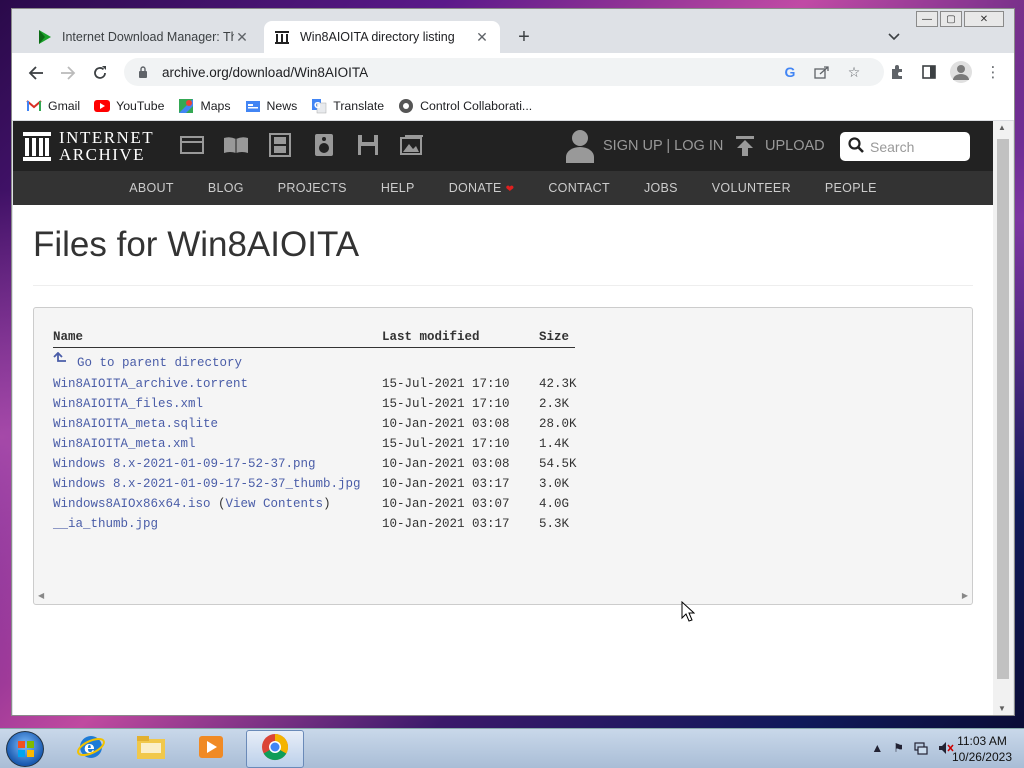  Describe the element at coordinates (192, 145) in the screenshot. I see `web-icon` at that location.